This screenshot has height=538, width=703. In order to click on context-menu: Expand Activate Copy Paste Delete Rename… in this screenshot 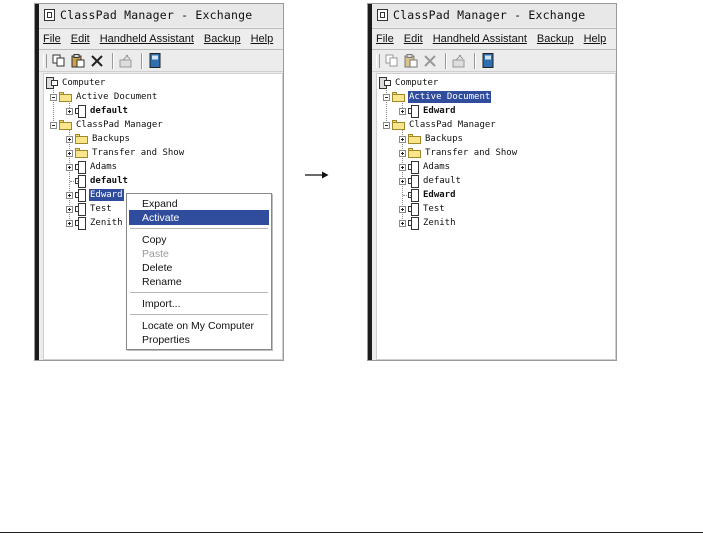, I will do `click(199, 271)`.